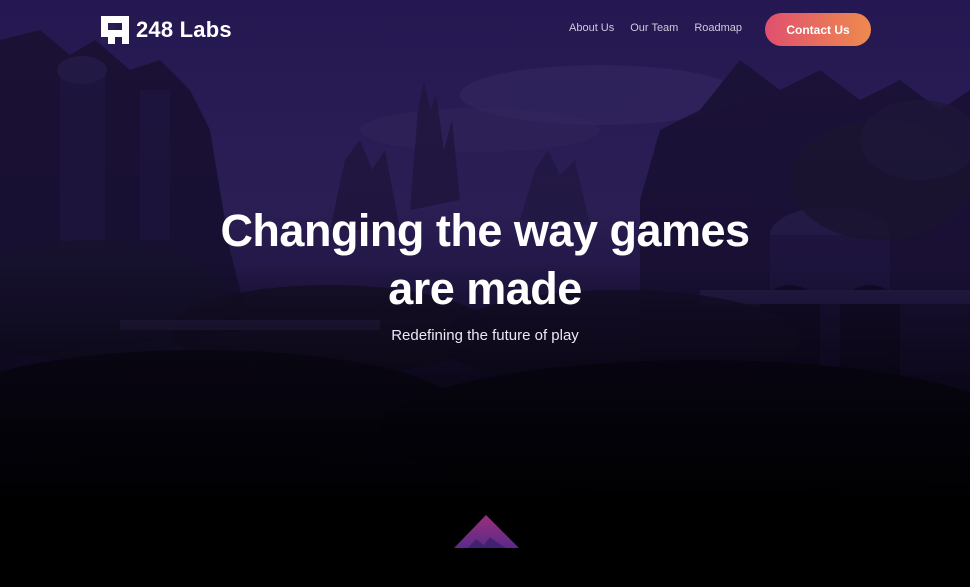  Describe the element at coordinates (654, 28) in the screenshot. I see `nav-link-our-team: Our Team` at that location.